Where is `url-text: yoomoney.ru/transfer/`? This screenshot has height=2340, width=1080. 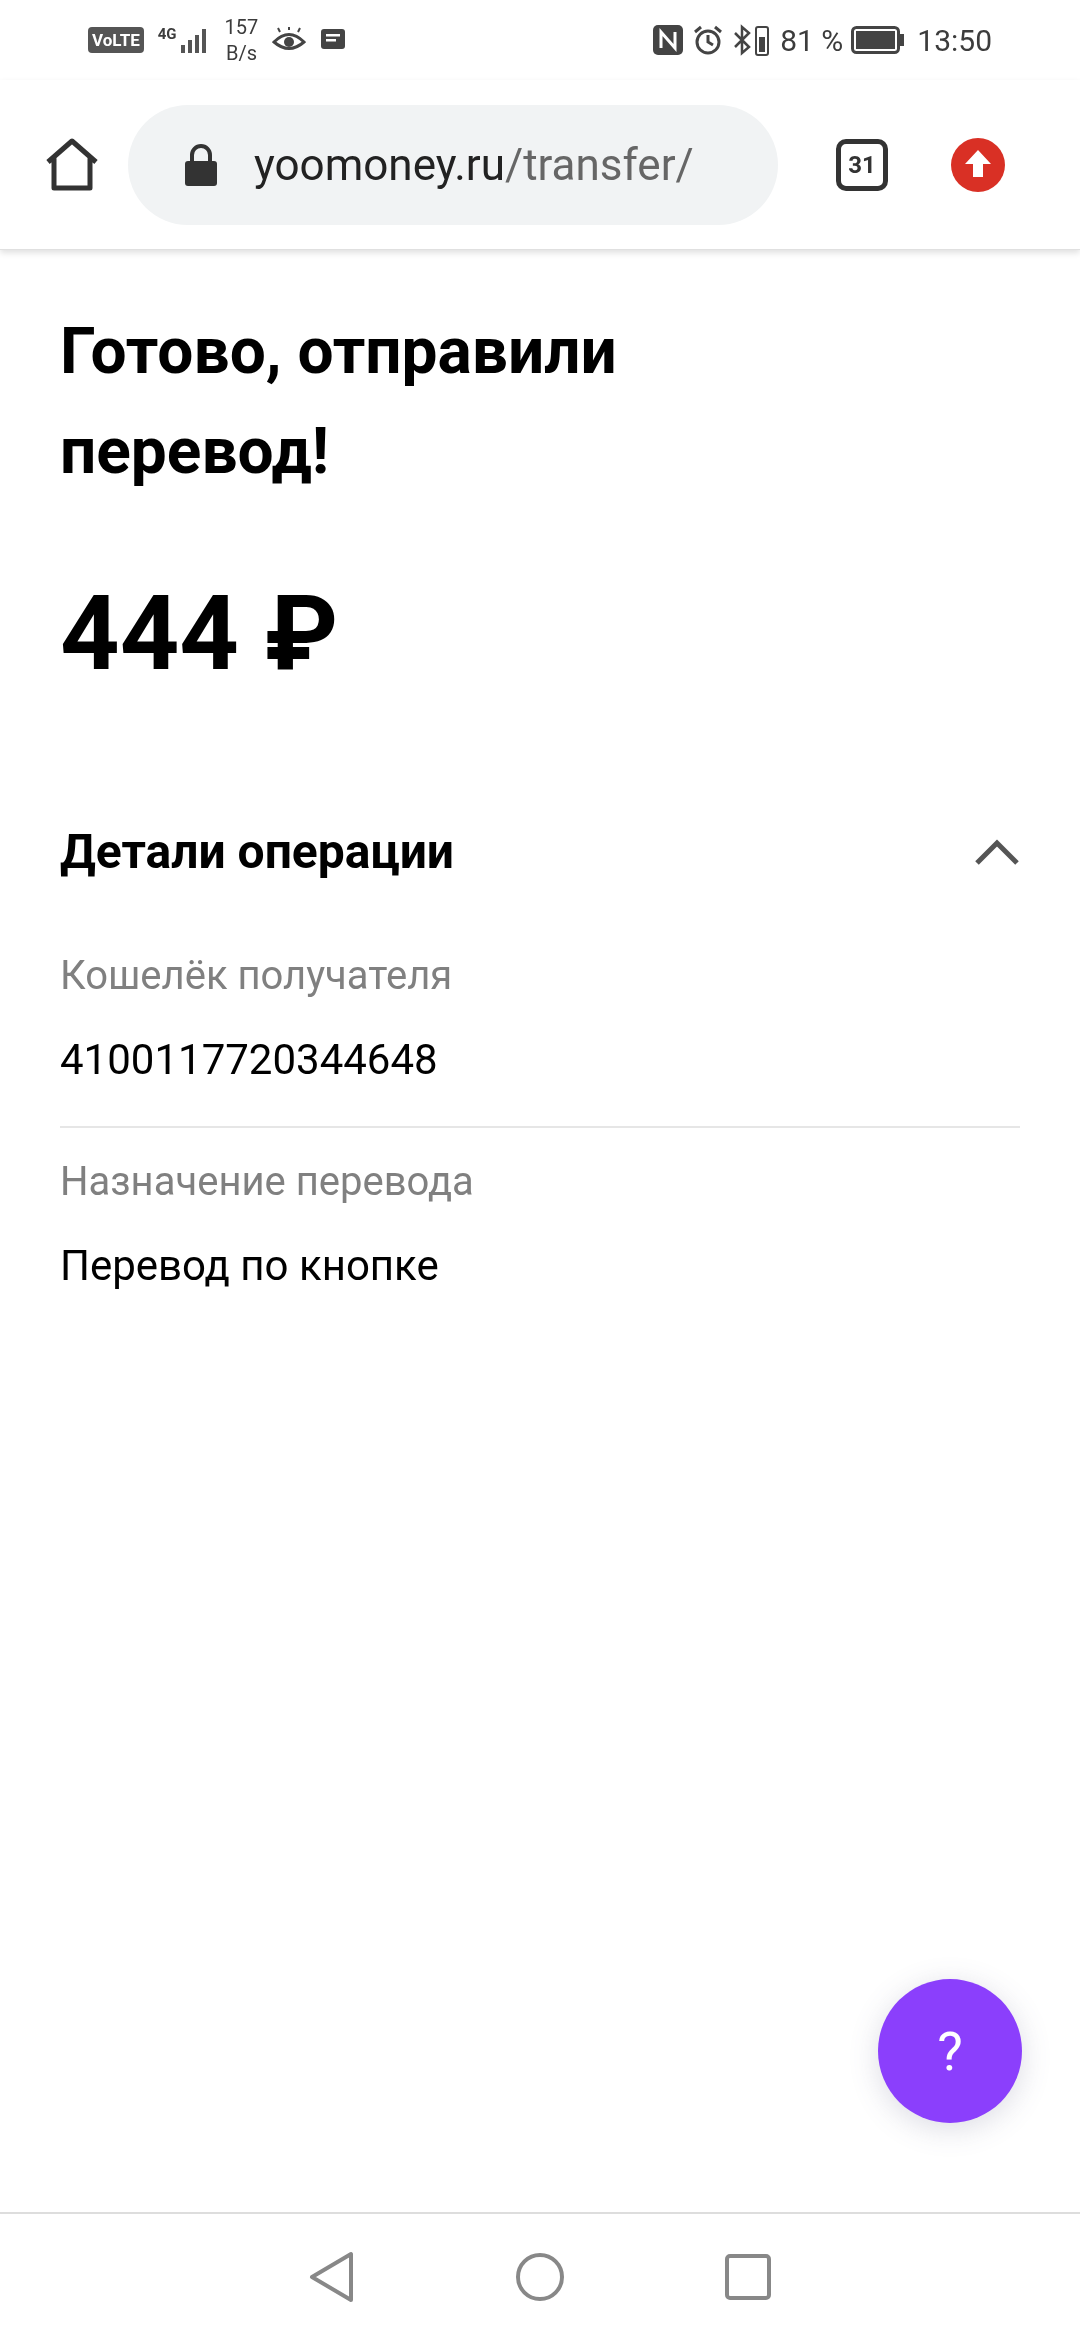
url-text: yoomoney.ru/transfer/ is located at coordinates (474, 165).